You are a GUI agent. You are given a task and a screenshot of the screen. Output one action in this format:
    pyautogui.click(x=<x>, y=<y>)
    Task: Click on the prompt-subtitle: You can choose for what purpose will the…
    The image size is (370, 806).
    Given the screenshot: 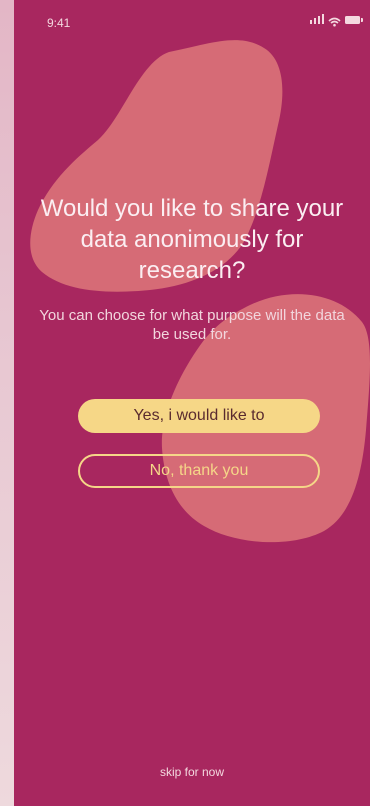 What is the action you would take?
    pyautogui.click(x=192, y=325)
    